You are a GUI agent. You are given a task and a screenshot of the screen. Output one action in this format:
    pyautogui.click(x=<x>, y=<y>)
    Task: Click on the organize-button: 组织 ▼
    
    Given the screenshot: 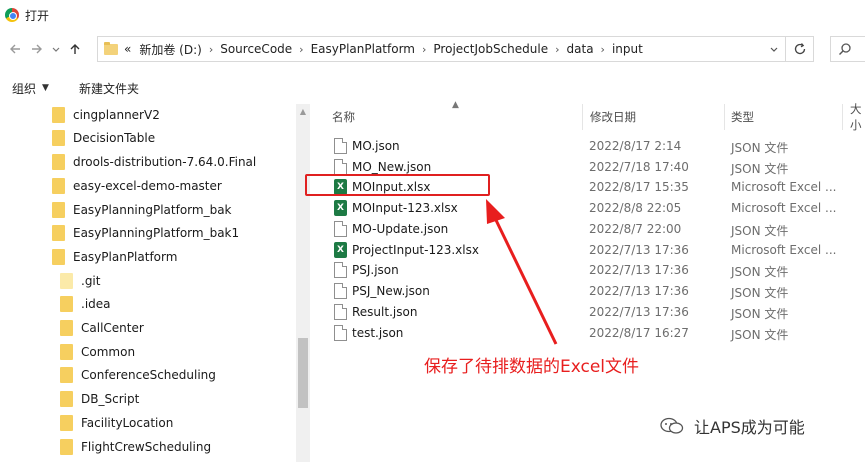 What is the action you would take?
    pyautogui.click(x=30, y=88)
    